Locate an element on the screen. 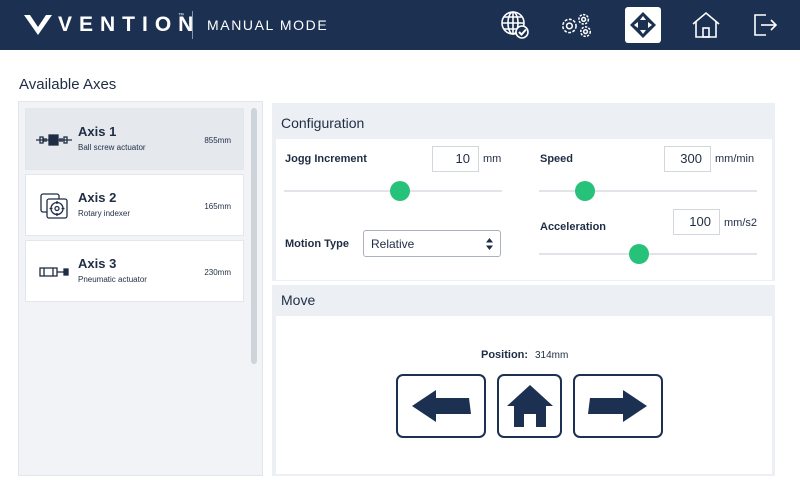 Image resolution: width=800 pixels, height=501 pixels. jog-increment-label: Jogg Increment is located at coordinates (326, 159).